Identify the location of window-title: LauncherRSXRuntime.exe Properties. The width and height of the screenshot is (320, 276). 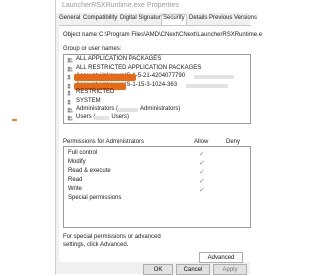
(120, 5).